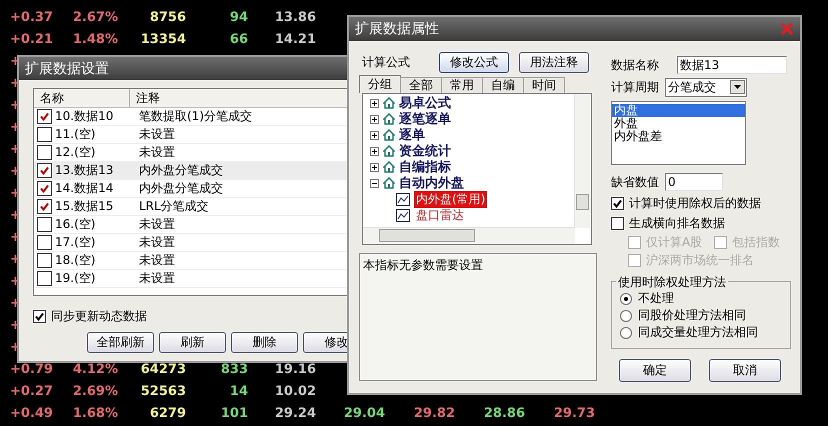 This screenshot has height=426, width=828. I want to click on field-label: 计算公式, so click(386, 62).